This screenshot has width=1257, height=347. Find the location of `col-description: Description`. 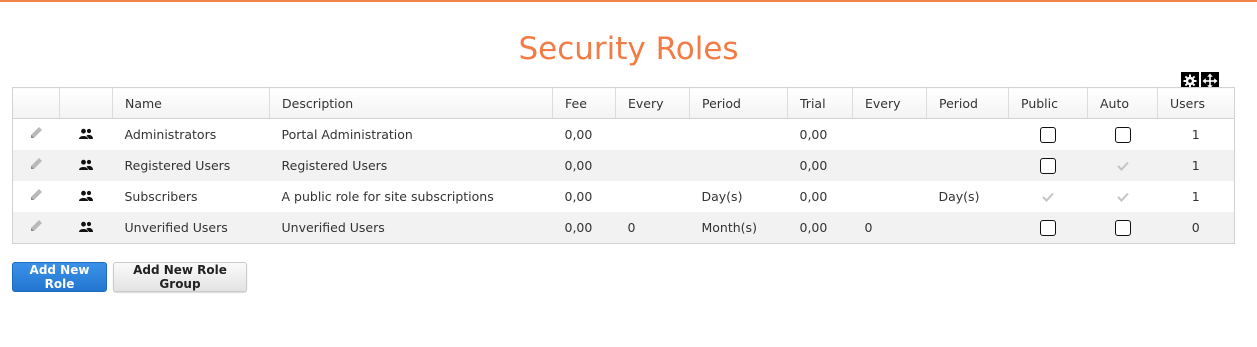

col-description: Description is located at coordinates (411, 103).